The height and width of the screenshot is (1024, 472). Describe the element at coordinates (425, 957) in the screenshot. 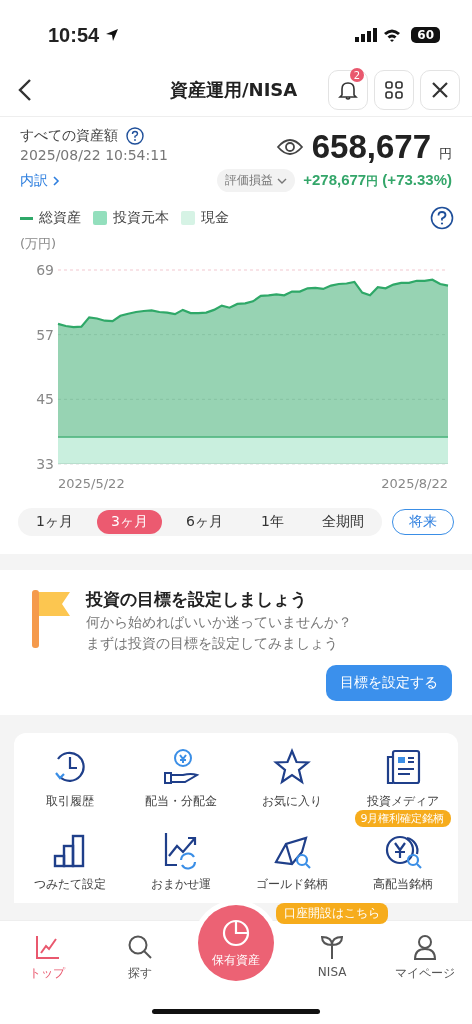

I see `tab-bar-item: マイページ` at that location.